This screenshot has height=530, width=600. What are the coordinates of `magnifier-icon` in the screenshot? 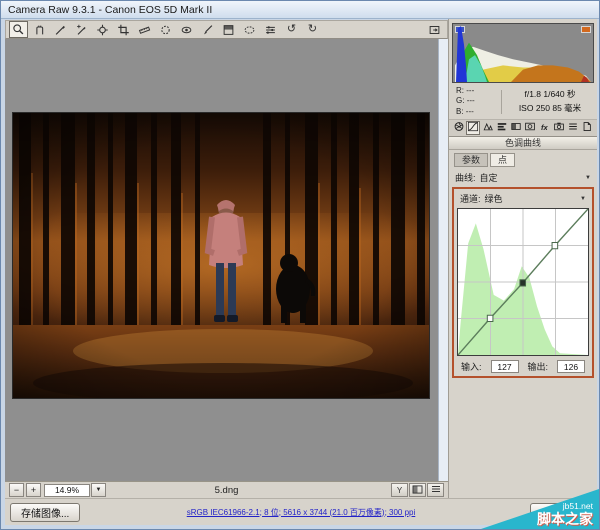 It's located at (18, 30).